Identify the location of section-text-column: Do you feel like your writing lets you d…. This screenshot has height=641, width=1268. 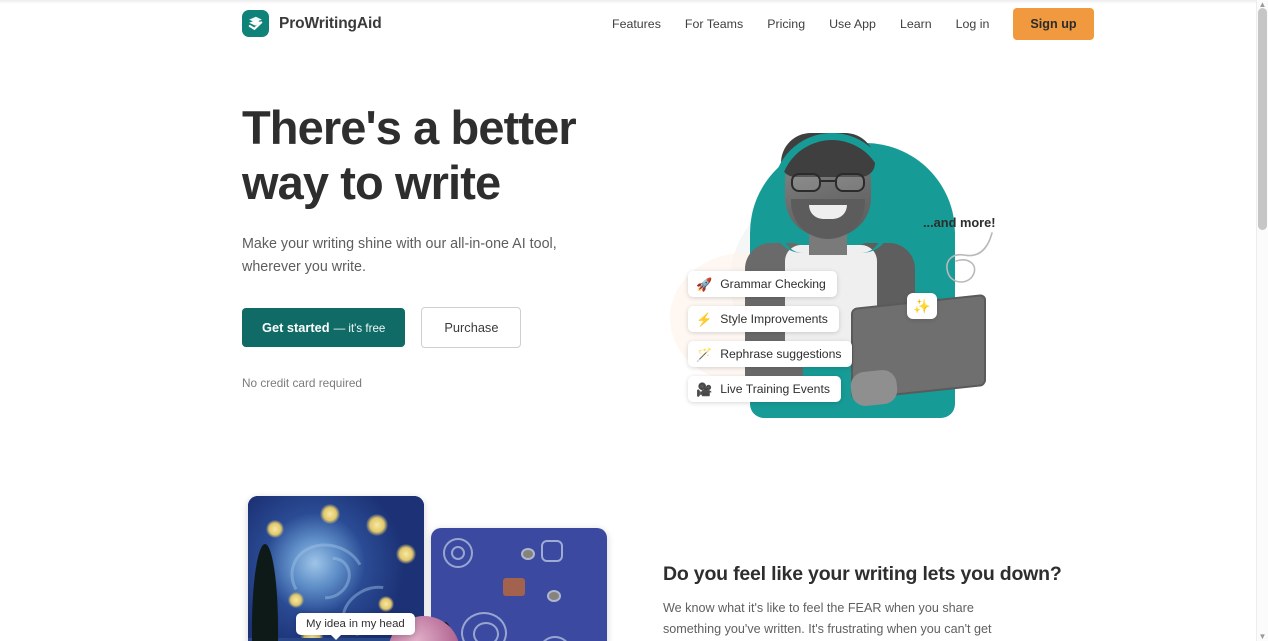
(862, 602).